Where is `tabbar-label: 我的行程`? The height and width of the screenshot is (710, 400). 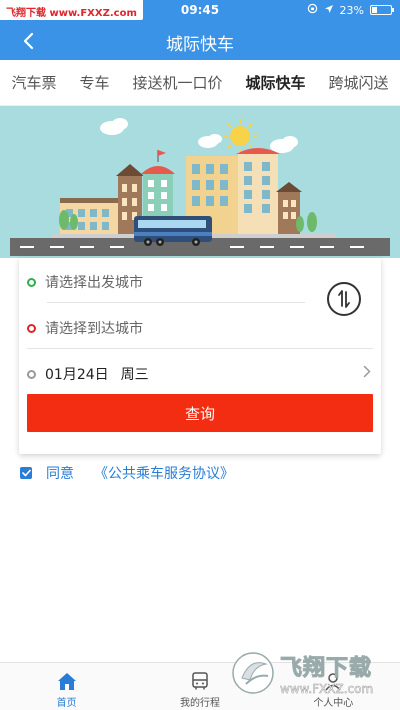 tabbar-label: 我的行程 is located at coordinates (199, 703).